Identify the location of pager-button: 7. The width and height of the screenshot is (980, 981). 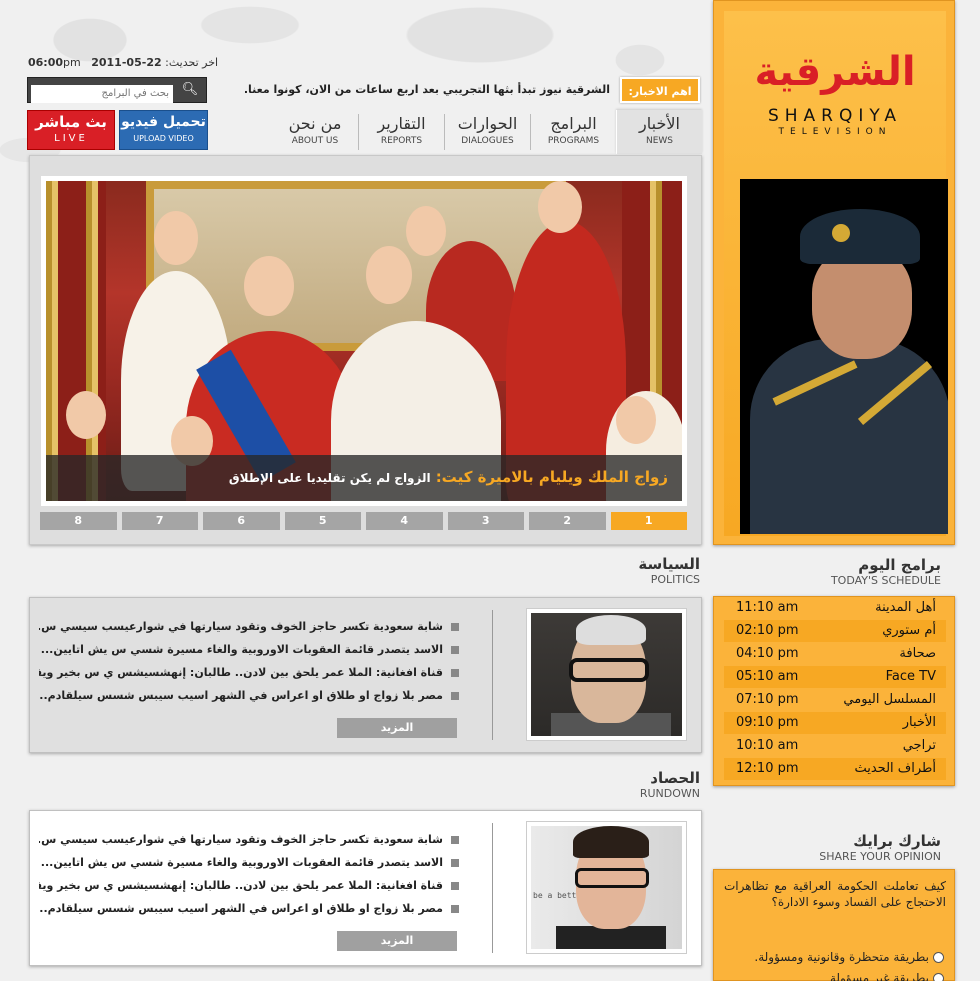
(159, 521).